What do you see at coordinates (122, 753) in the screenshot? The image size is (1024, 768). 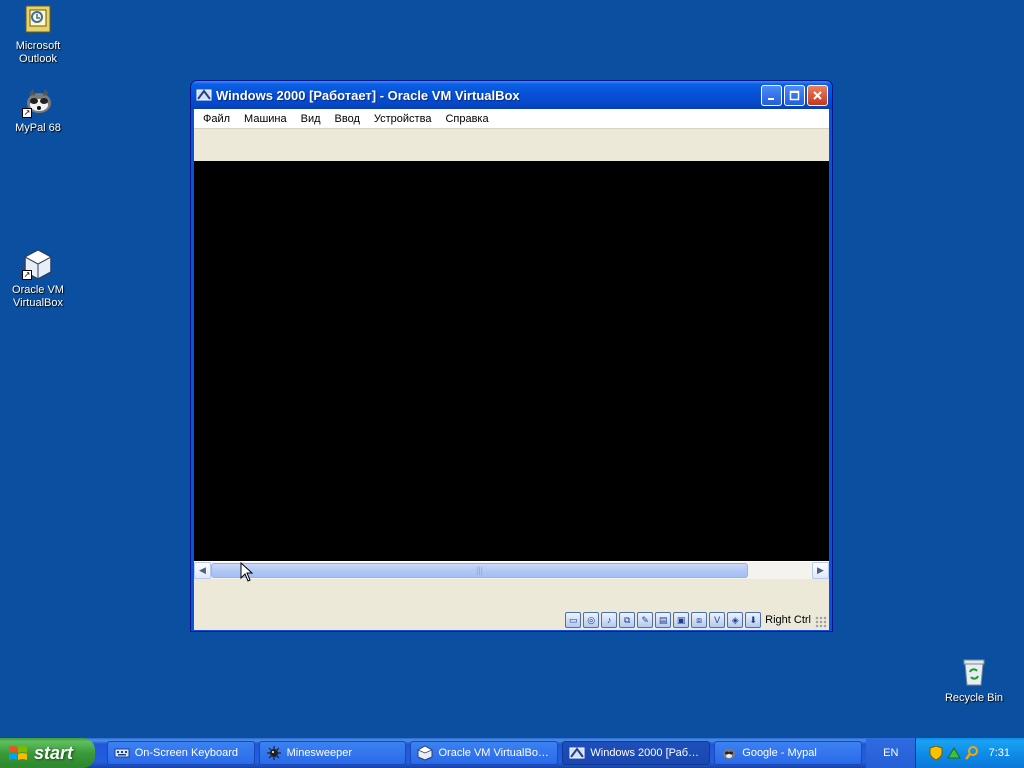 I see `keyboard-icon` at bounding box center [122, 753].